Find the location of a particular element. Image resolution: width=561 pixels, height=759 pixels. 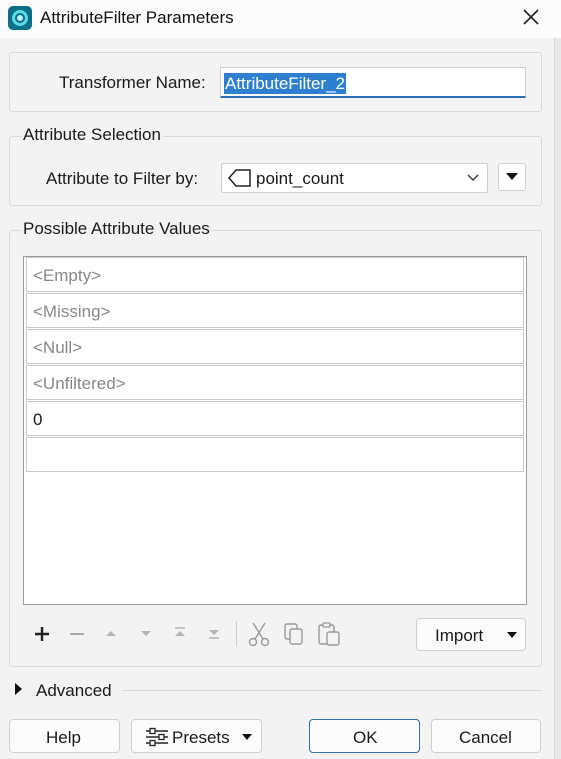

table-row: <Unfiltered> is located at coordinates (275, 382).